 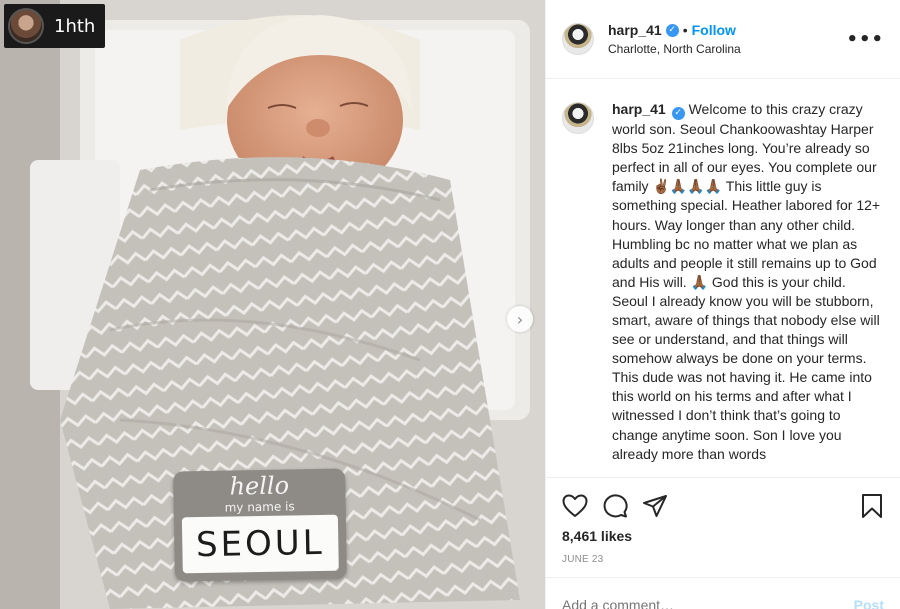 I want to click on nametag-field: SEOUL, so click(x=260, y=544).